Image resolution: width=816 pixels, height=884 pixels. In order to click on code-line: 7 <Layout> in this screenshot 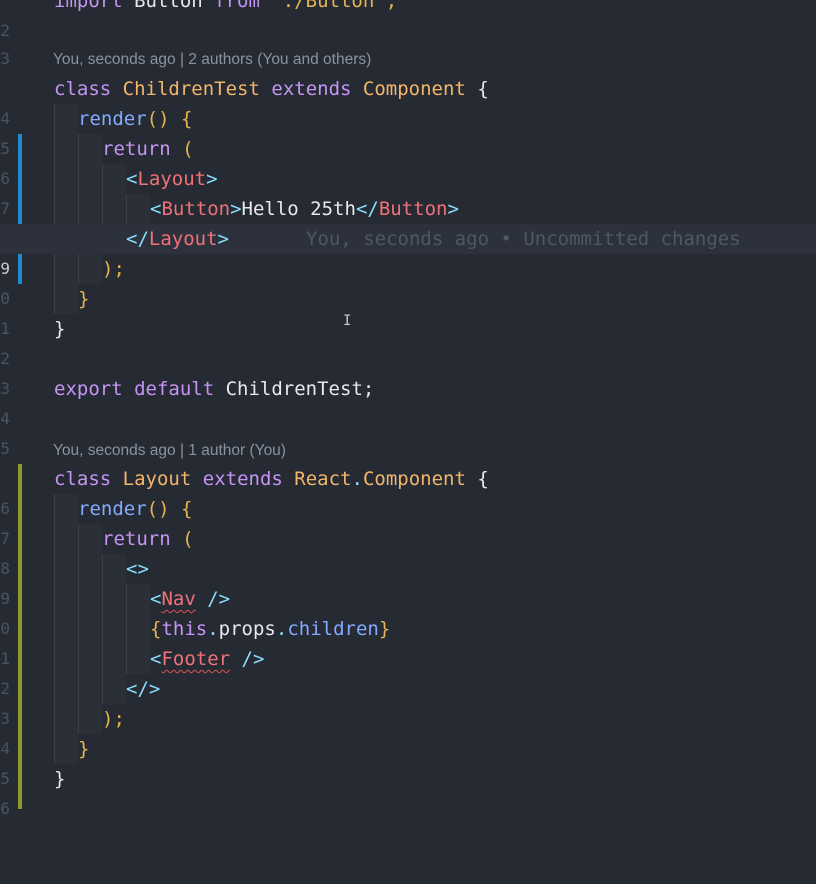, I will do `click(408, 191)`.